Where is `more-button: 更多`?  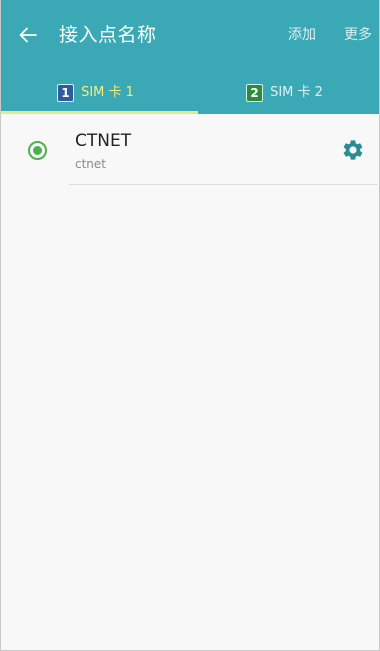 more-button: 更多 is located at coordinates (358, 35).